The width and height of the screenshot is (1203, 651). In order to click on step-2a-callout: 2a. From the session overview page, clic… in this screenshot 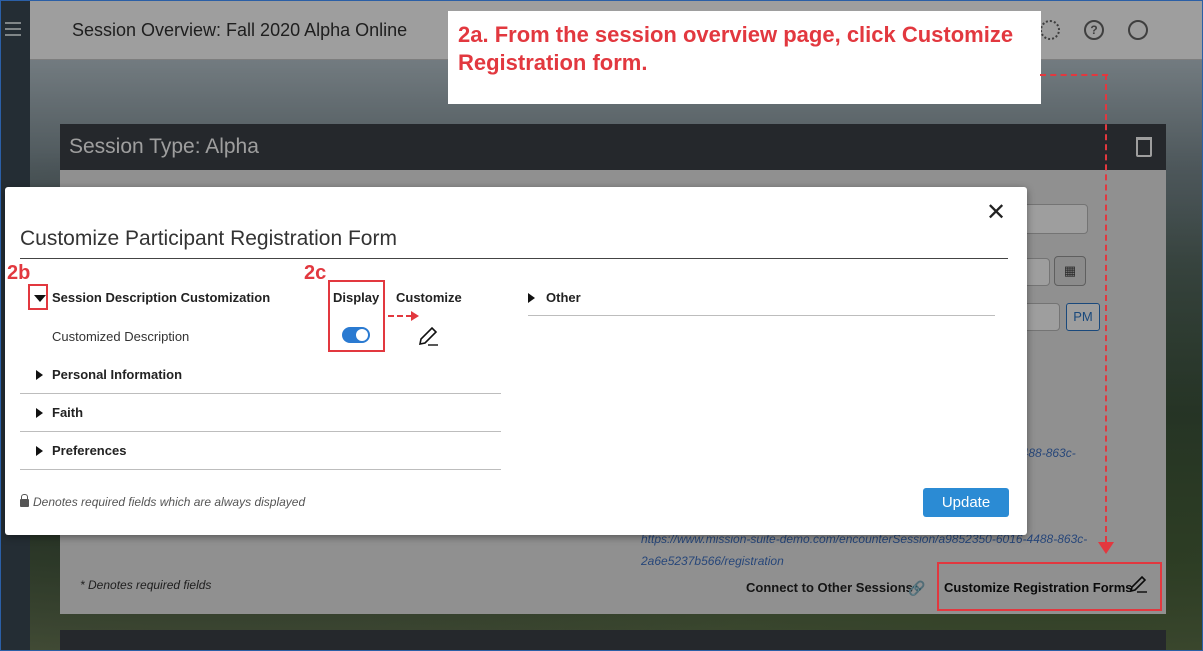, I will do `click(744, 57)`.